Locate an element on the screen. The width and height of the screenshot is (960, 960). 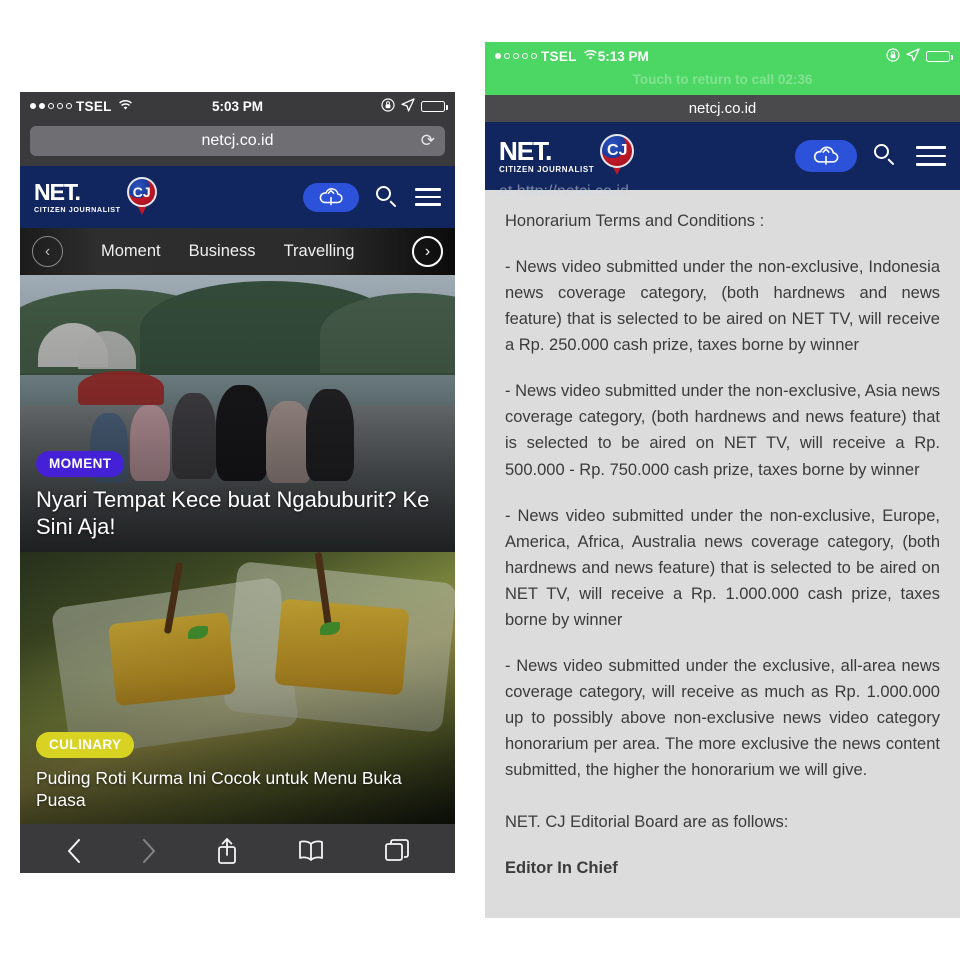
category-nav: ‹ Moment Business Travelling › is located at coordinates (237, 251).